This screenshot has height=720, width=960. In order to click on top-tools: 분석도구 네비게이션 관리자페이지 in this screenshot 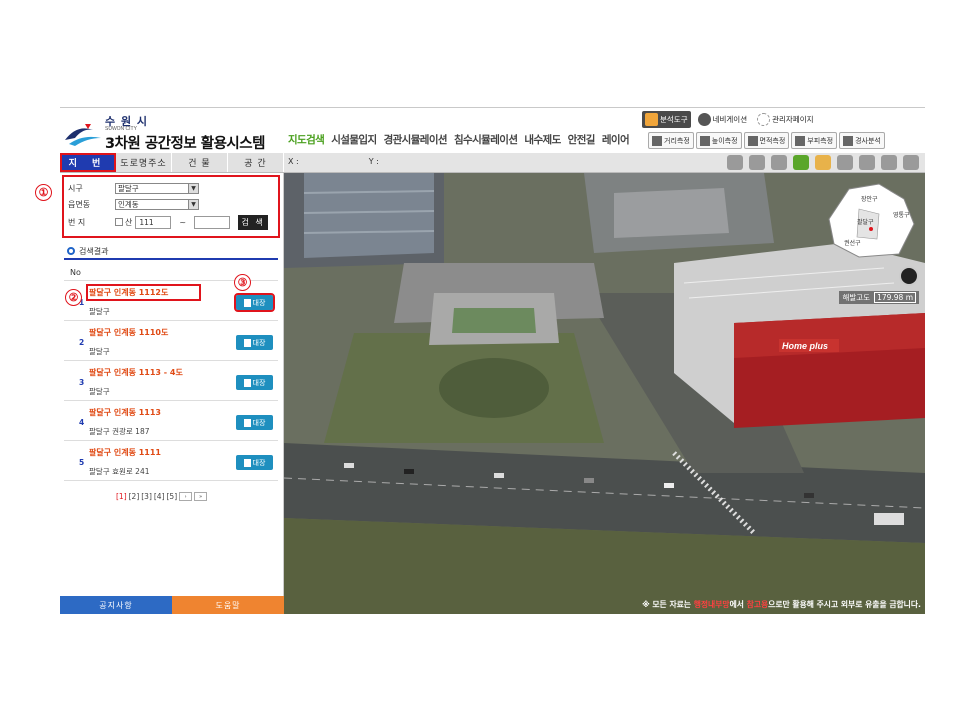, I will do `click(729, 119)`.